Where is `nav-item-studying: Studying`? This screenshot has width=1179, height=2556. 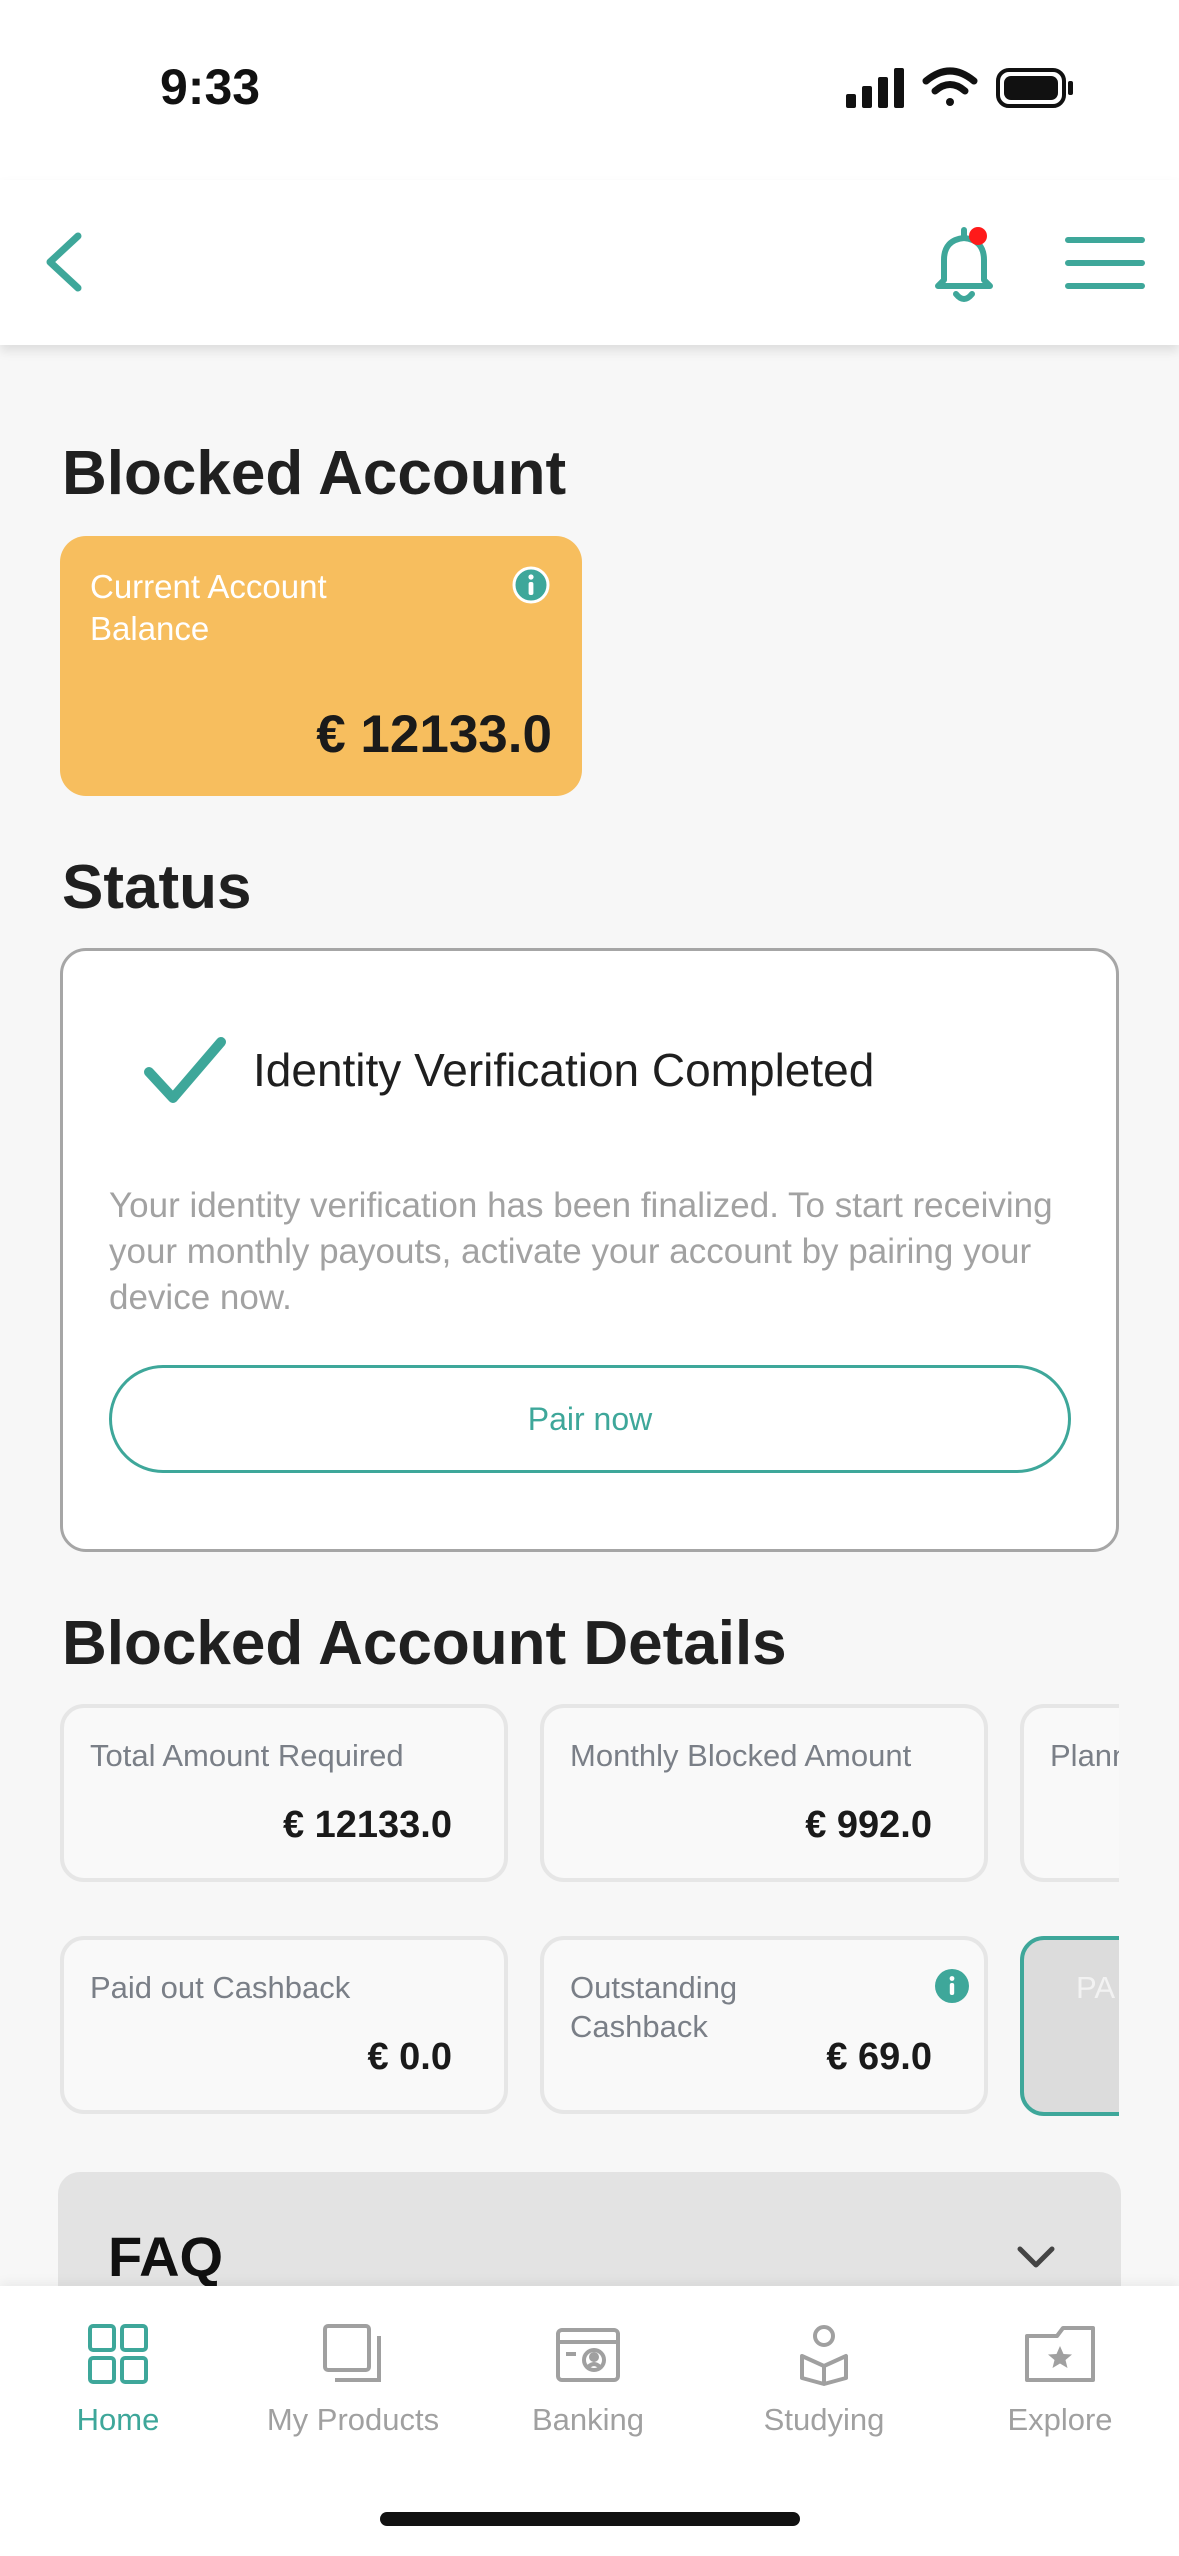
nav-item-studying: Studying is located at coordinates (824, 2382).